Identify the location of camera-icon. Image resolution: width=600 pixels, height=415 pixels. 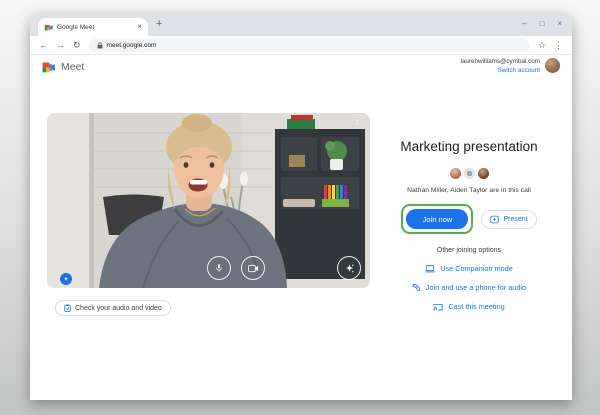
(252, 268).